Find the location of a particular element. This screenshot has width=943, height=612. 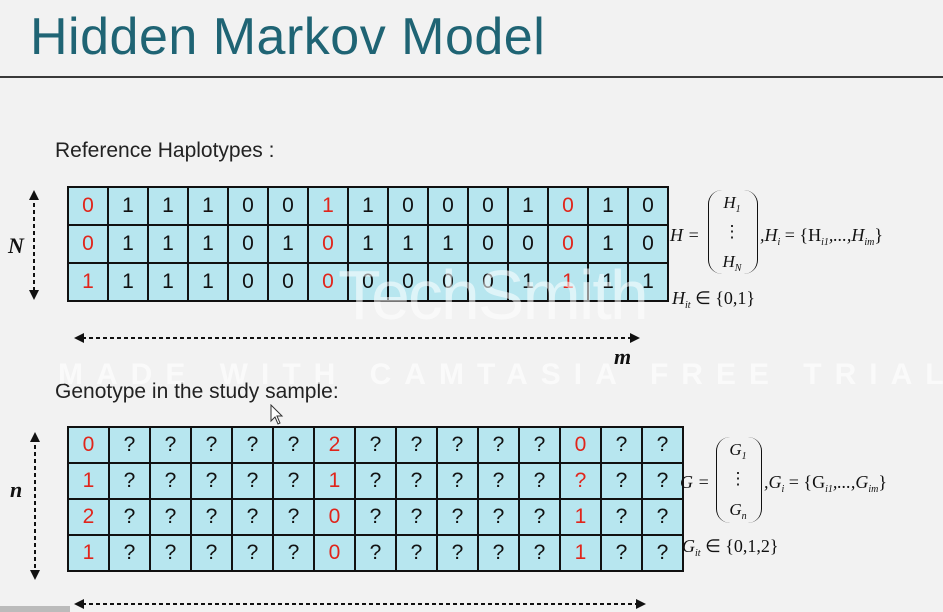

horizontal-double-arrow-m is located at coordinates (357, 338).